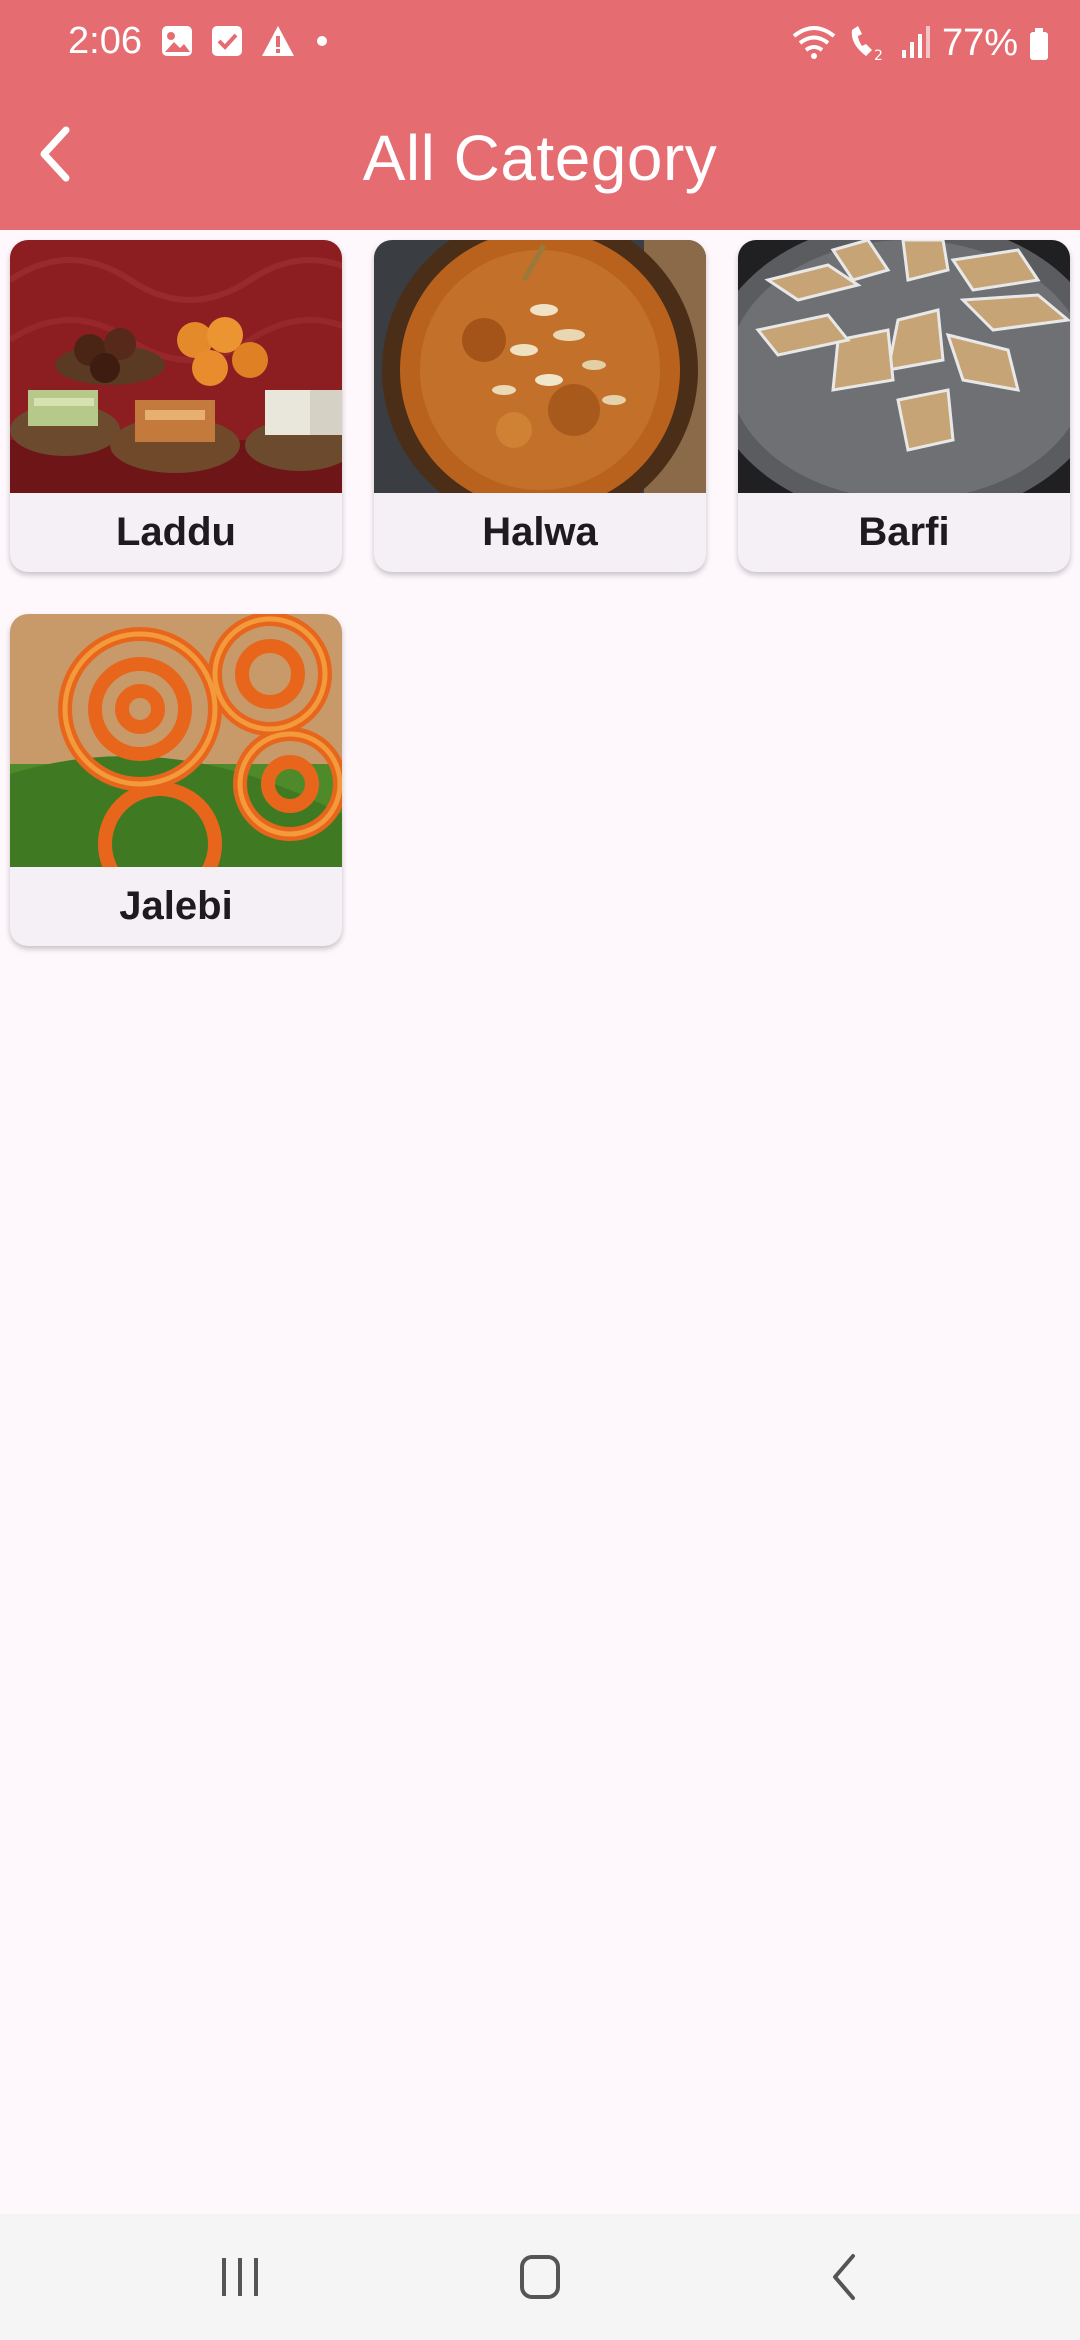 The image size is (1080, 2340). I want to click on category-card-jalebi: Jalebi, so click(176, 780).